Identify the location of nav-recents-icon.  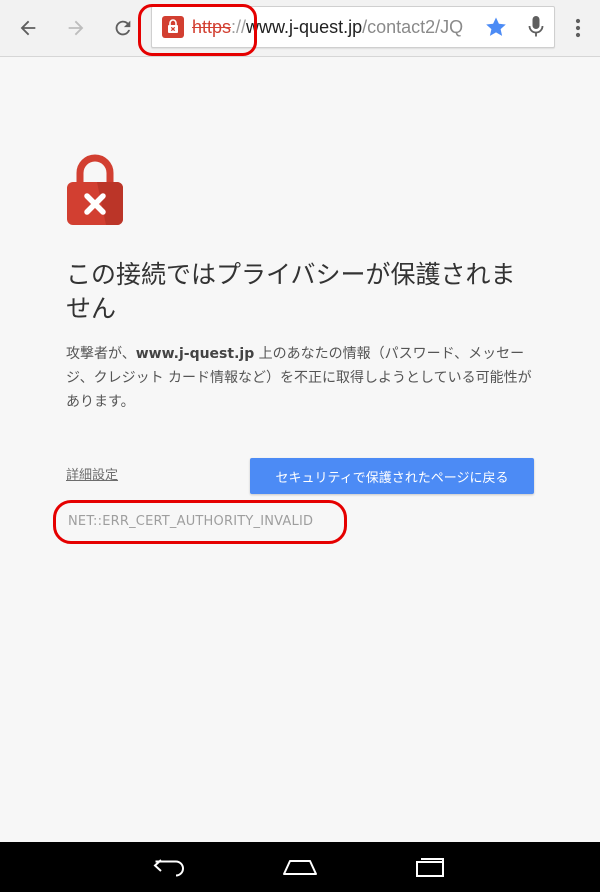
(430, 867).